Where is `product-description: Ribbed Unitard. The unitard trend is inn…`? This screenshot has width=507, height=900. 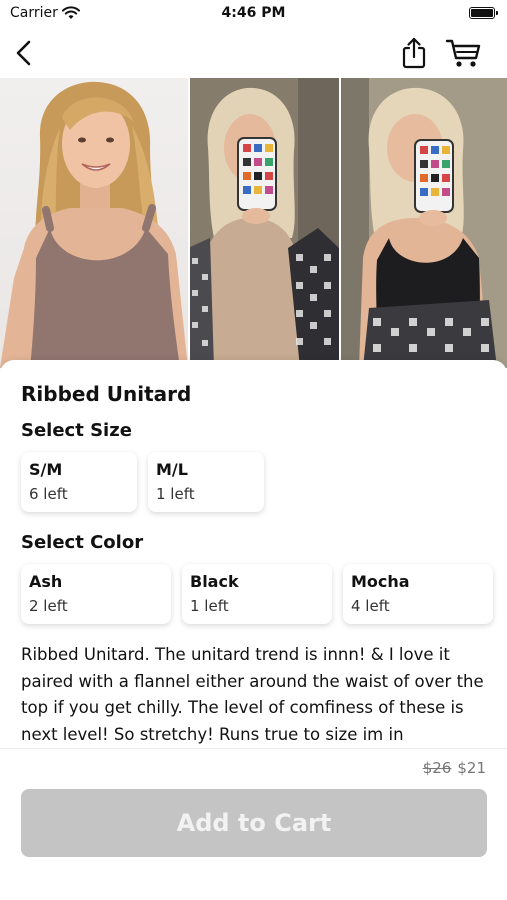 product-description: Ribbed Unitard. The unitard trend is inn… is located at coordinates (252, 694).